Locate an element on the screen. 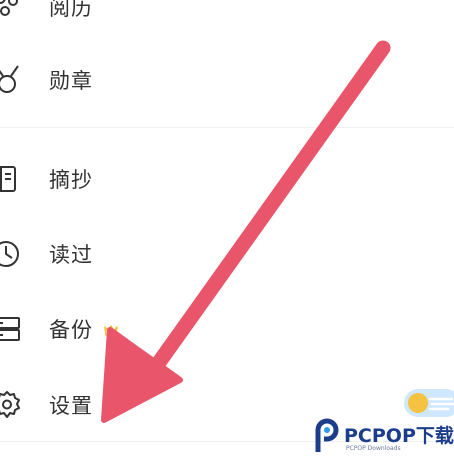 Image resolution: width=454 pixels, height=460 pixels. server-icon is located at coordinates (12, 329).